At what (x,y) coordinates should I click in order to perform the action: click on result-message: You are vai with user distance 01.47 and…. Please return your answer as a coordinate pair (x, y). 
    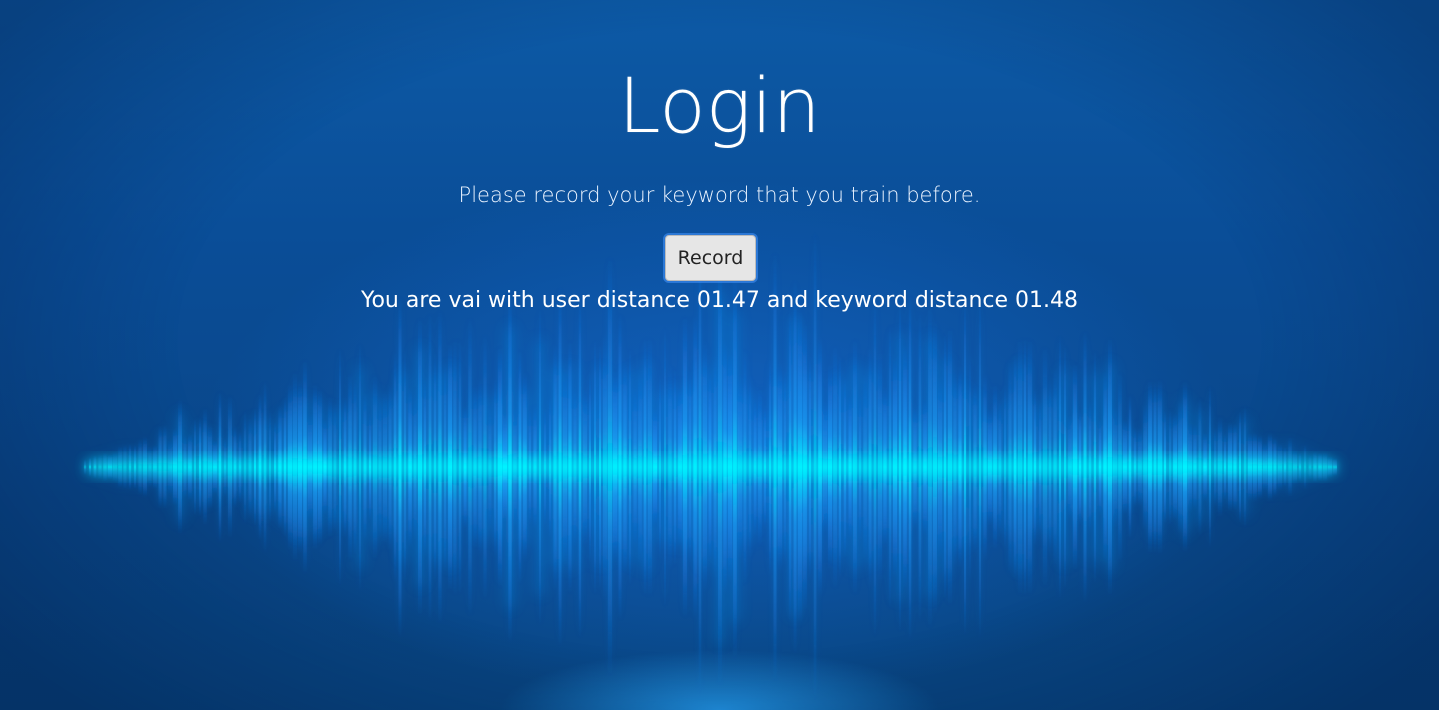
    Looking at the image, I should click on (719, 300).